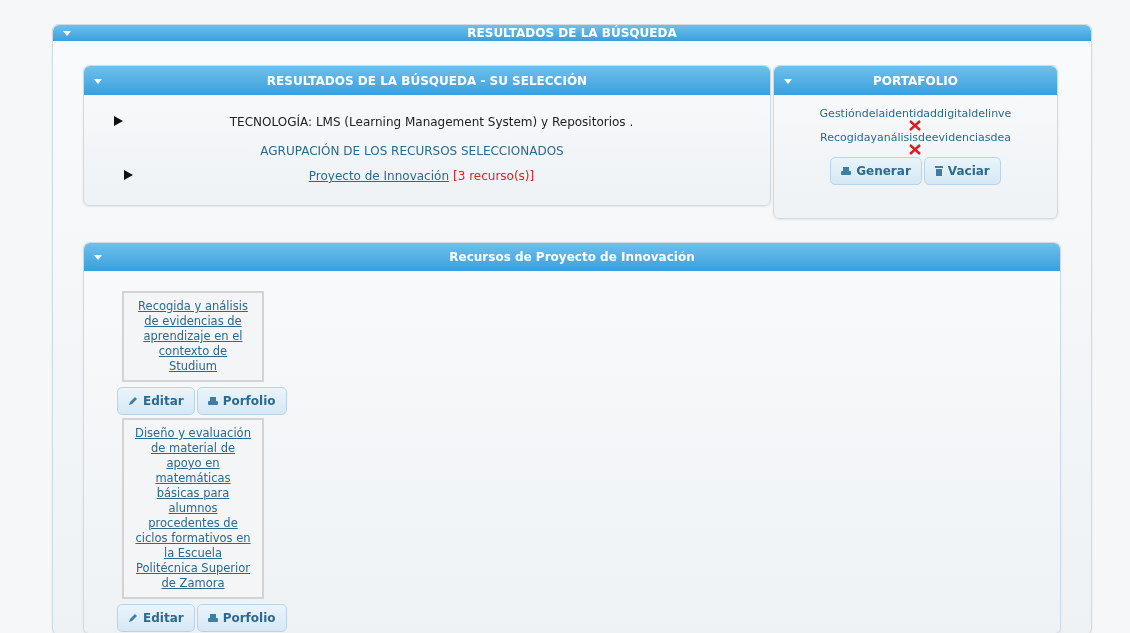 The width and height of the screenshot is (1130, 633). Describe the element at coordinates (494, 176) in the screenshot. I see `resource-count: [3 recurso(s)]` at that location.